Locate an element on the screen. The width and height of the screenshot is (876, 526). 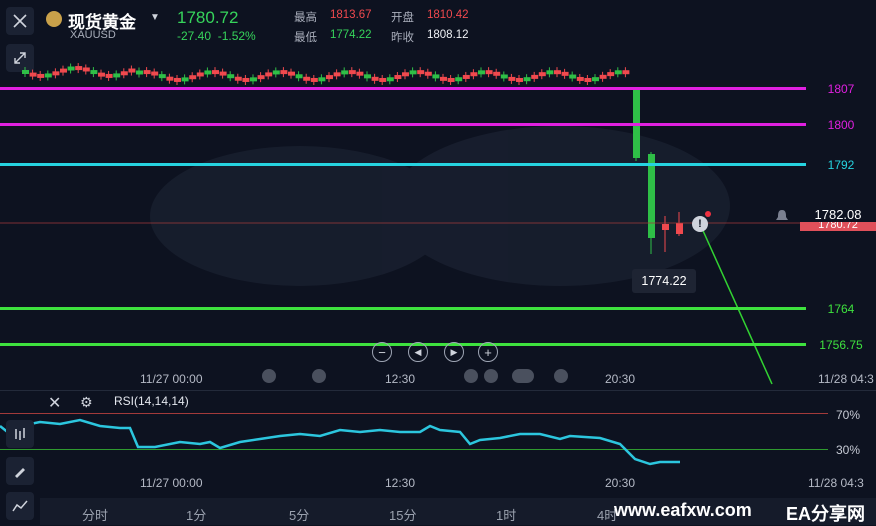
tab-tick: 分时 is located at coordinates (95, 514).